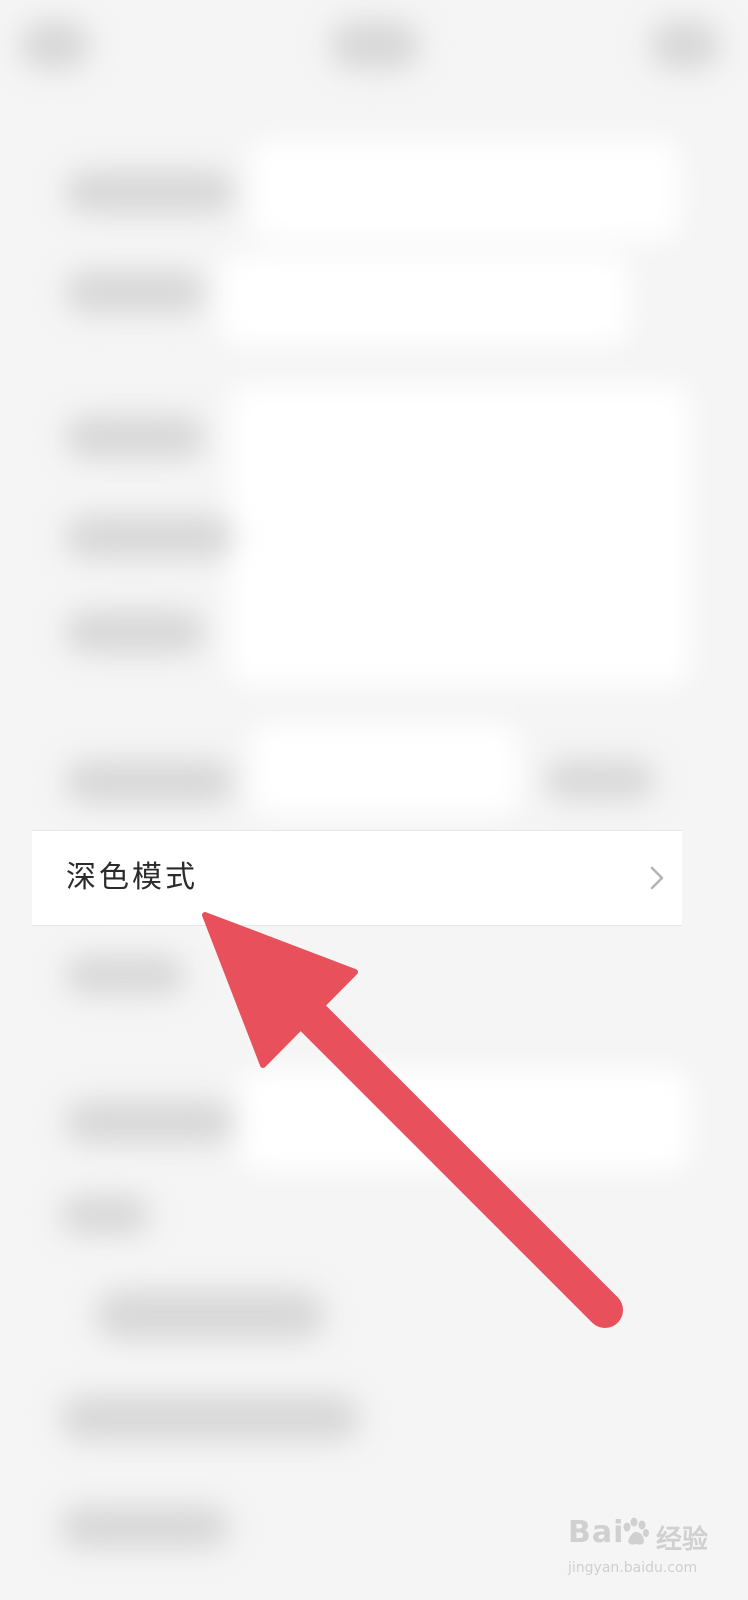 This screenshot has height=1600, width=748. Describe the element at coordinates (633, 1568) in the screenshot. I see `watermark-domain: jingyan.baidu.com` at that location.